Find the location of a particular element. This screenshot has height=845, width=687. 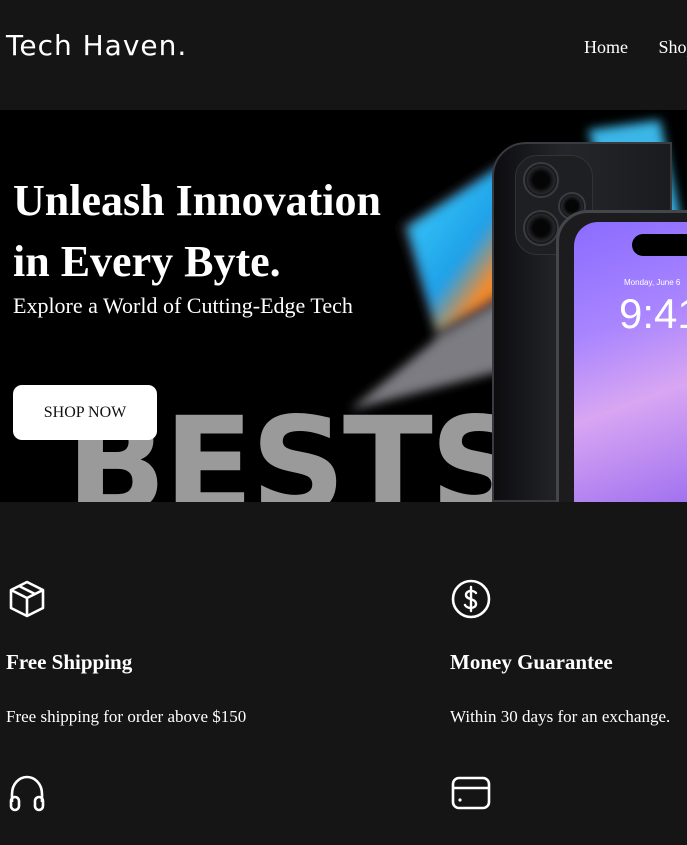

nav-shop: Shop is located at coordinates (673, 47).